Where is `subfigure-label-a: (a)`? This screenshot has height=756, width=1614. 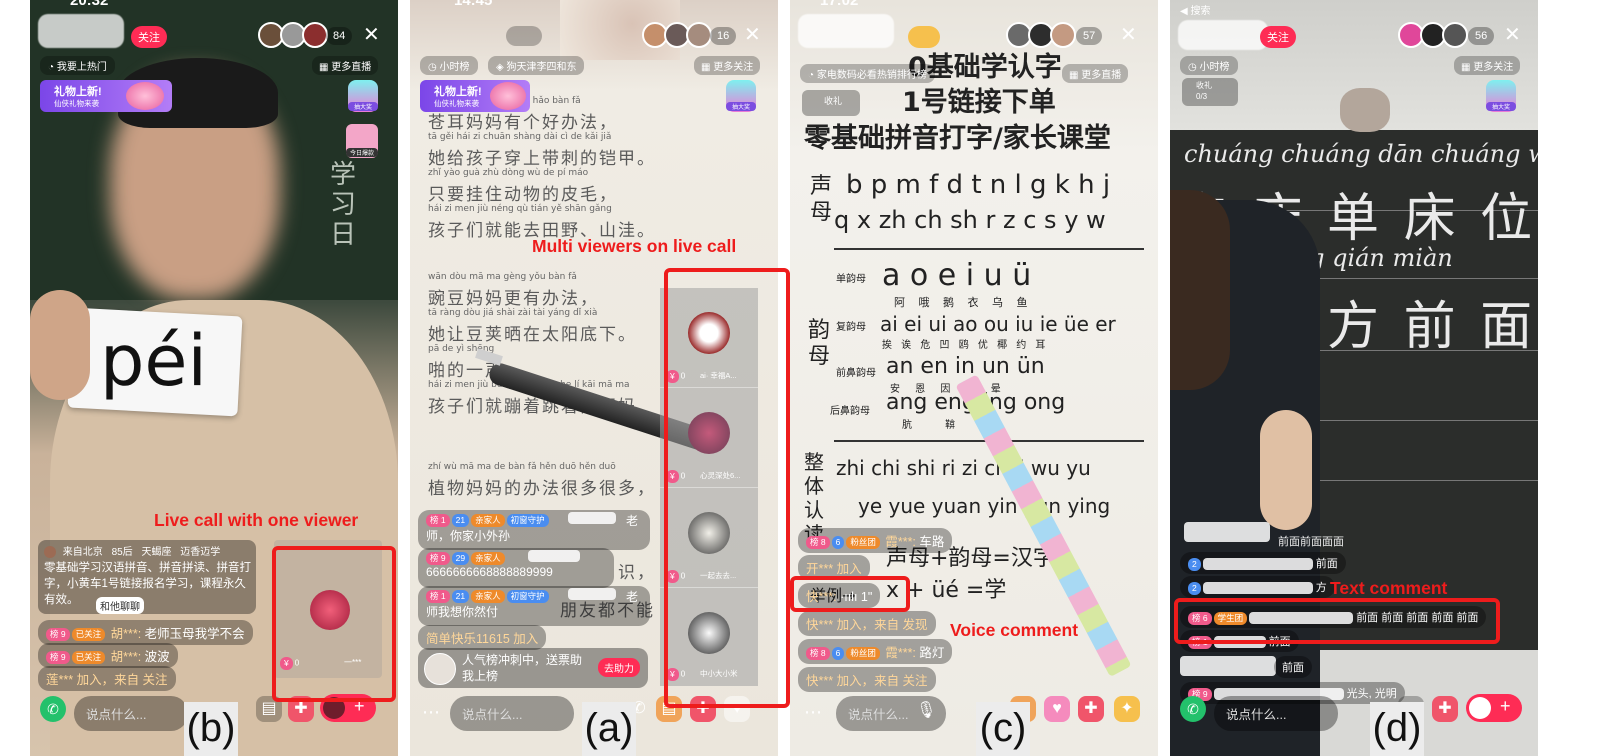
subfigure-label-a: (a) is located at coordinates (609, 729).